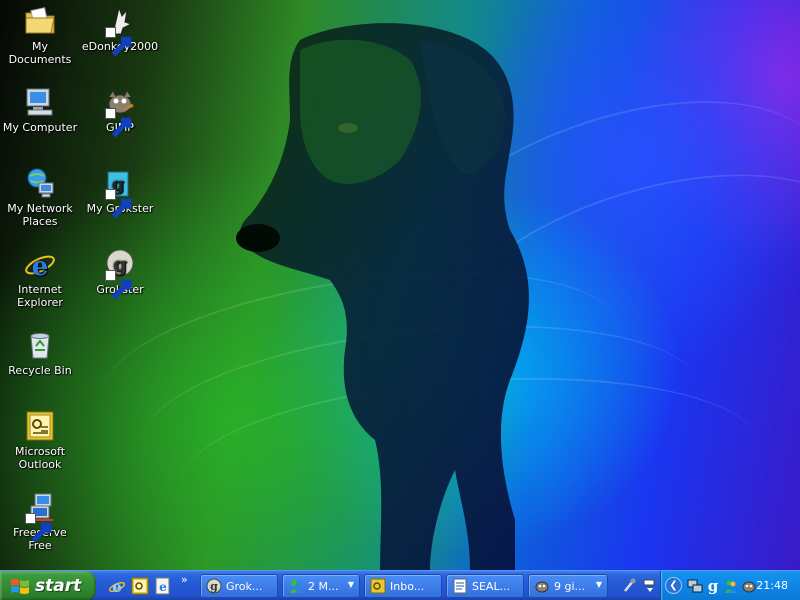  I want to click on microphone-icon, so click(630, 585).